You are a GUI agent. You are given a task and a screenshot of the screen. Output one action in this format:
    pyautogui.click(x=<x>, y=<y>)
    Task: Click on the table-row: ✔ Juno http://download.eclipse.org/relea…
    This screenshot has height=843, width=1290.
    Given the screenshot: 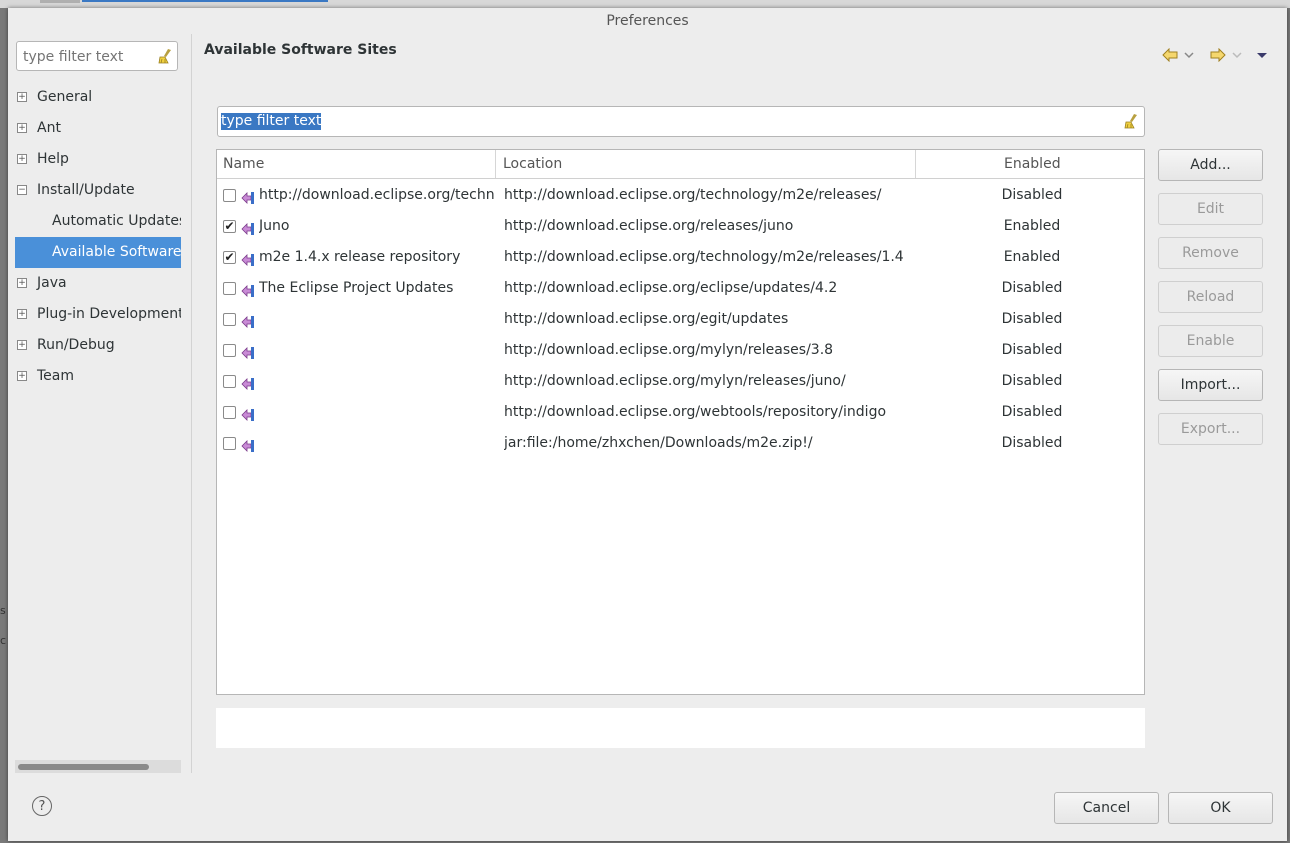 What is the action you would take?
    pyautogui.click(x=680, y=226)
    